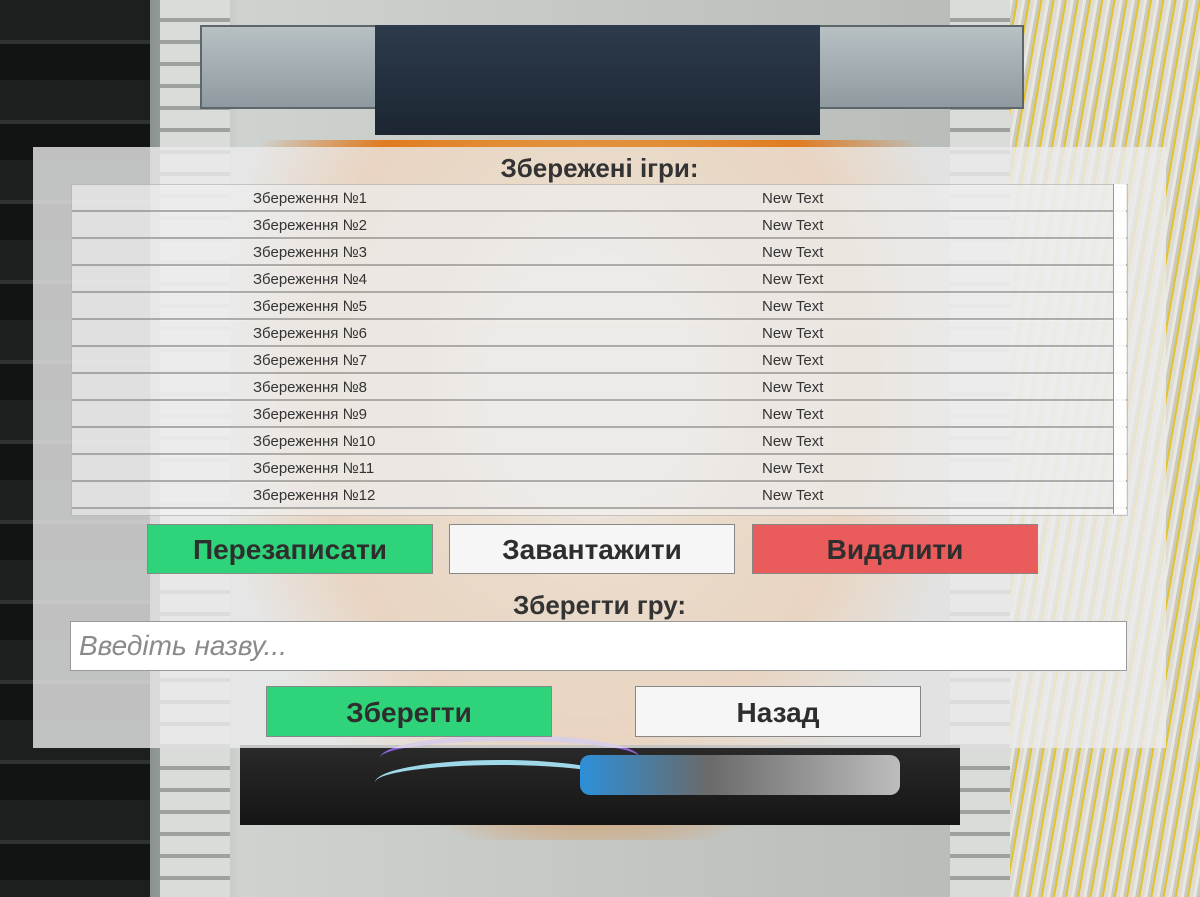  What do you see at coordinates (310, 306) in the screenshot?
I see `save-name: Збереження №5` at bounding box center [310, 306].